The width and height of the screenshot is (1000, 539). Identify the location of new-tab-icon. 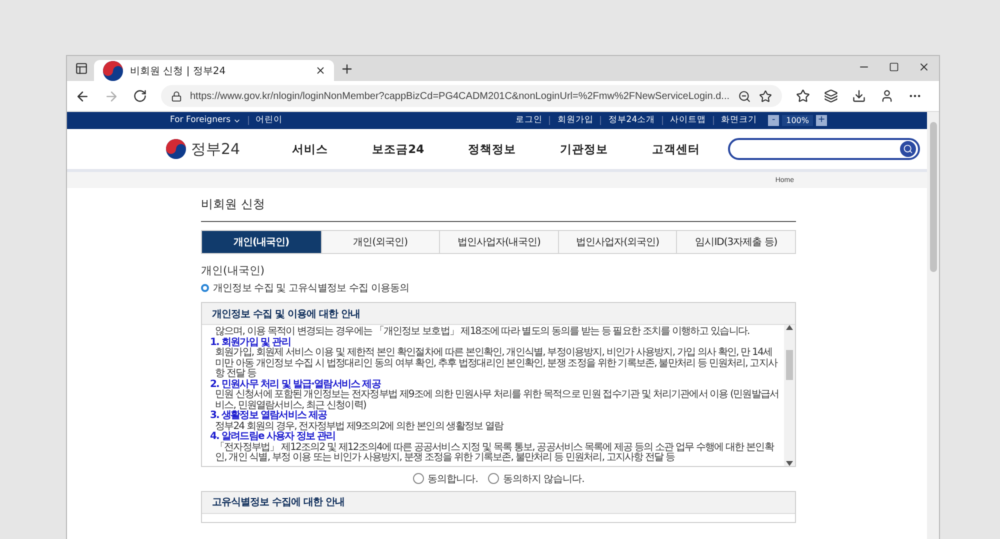
(347, 69).